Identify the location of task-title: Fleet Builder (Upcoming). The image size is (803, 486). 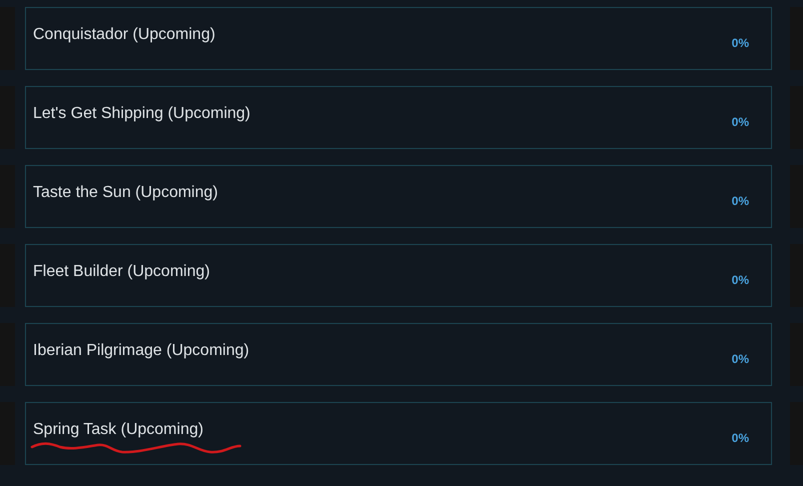
(121, 271).